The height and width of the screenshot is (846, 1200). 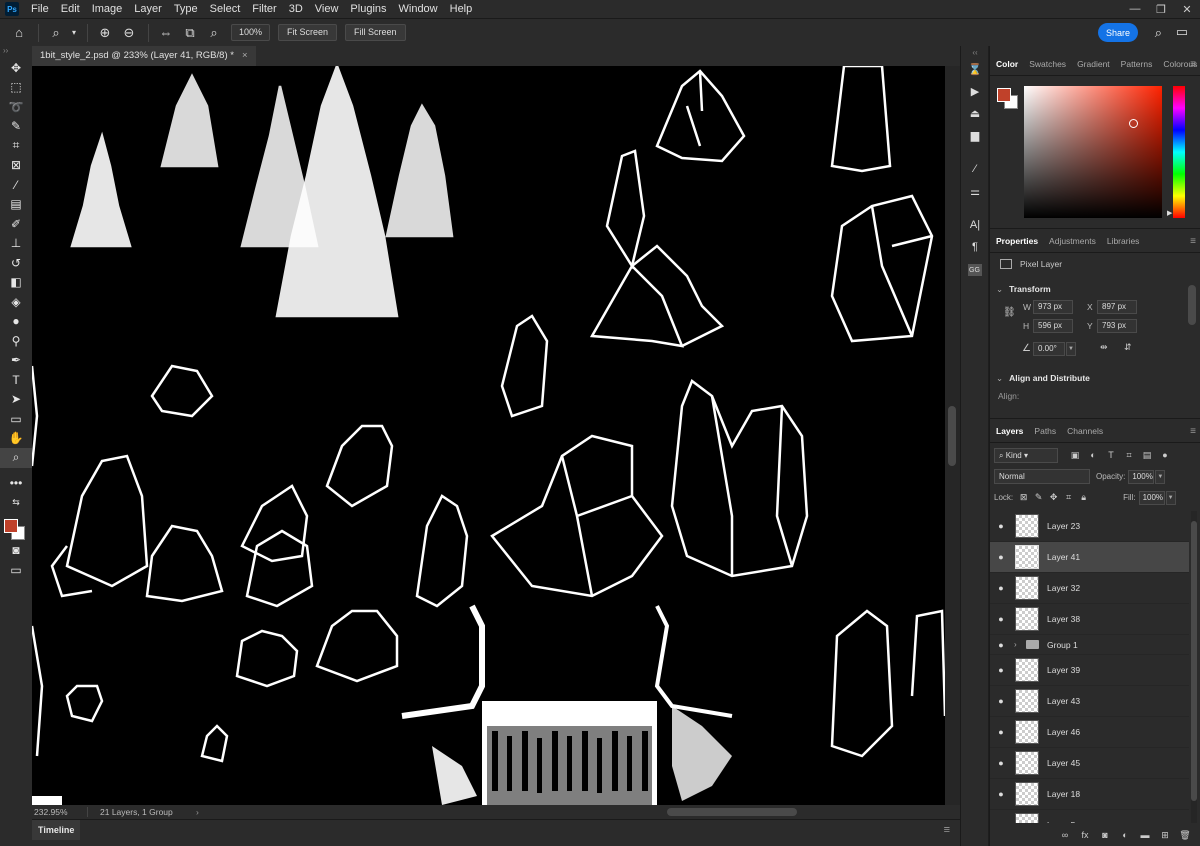 What do you see at coordinates (1053, 326) in the screenshot?
I see `height-field: 596 px` at bounding box center [1053, 326].